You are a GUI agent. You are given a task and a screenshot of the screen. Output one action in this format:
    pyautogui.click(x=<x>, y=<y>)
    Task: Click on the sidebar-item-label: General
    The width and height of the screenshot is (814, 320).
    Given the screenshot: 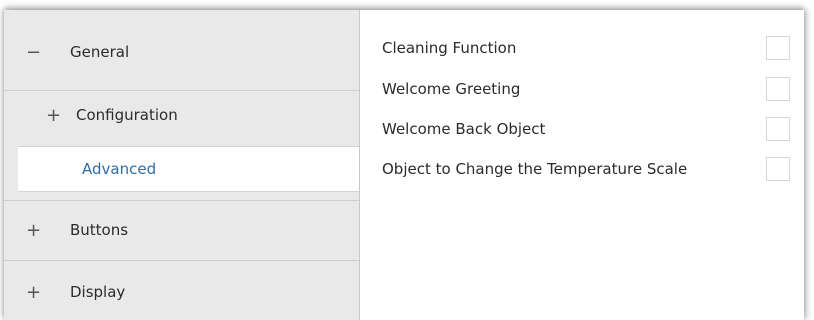 What is the action you would take?
    pyautogui.click(x=100, y=52)
    